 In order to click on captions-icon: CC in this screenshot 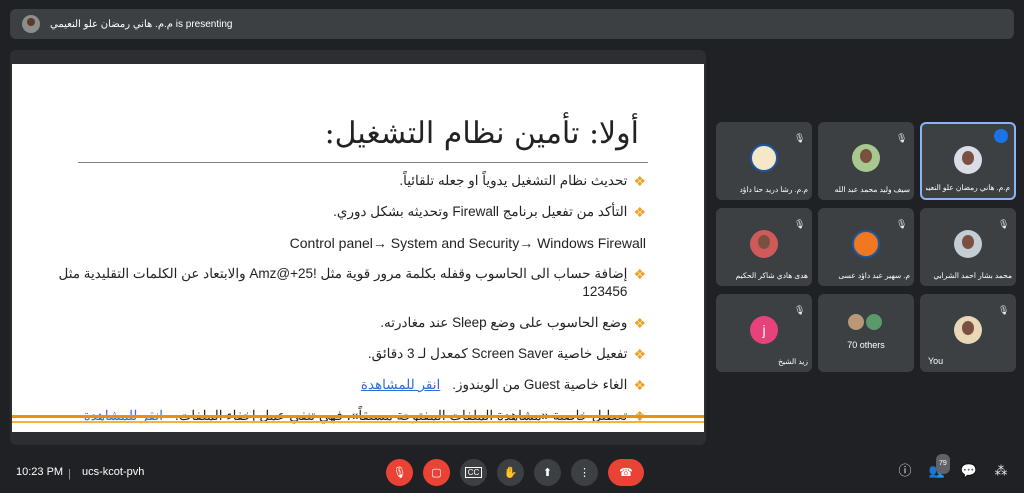, I will do `click(473, 472)`.